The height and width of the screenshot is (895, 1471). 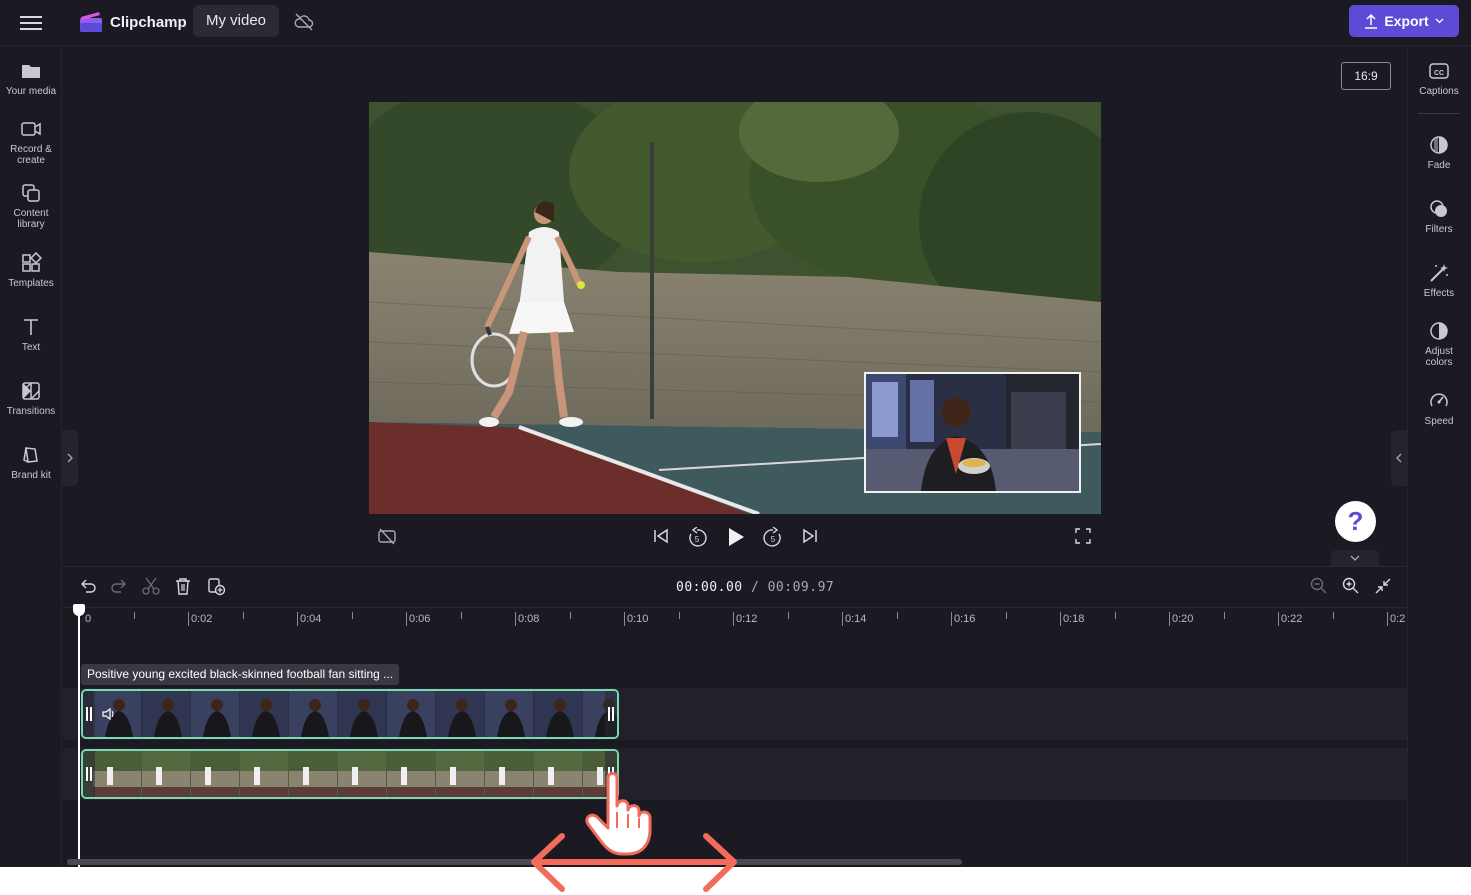 I want to click on undo-icon, so click(x=88, y=586).